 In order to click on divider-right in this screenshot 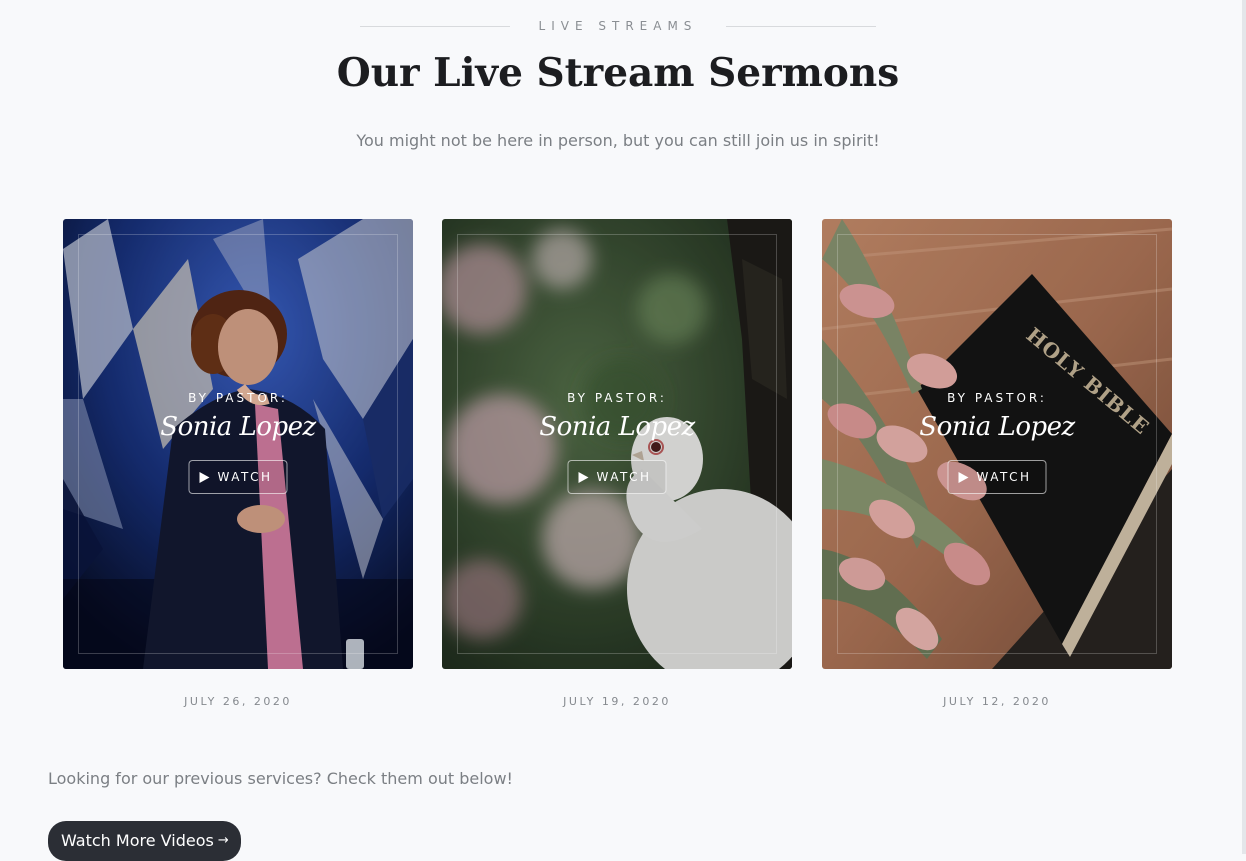, I will do `click(801, 26)`.